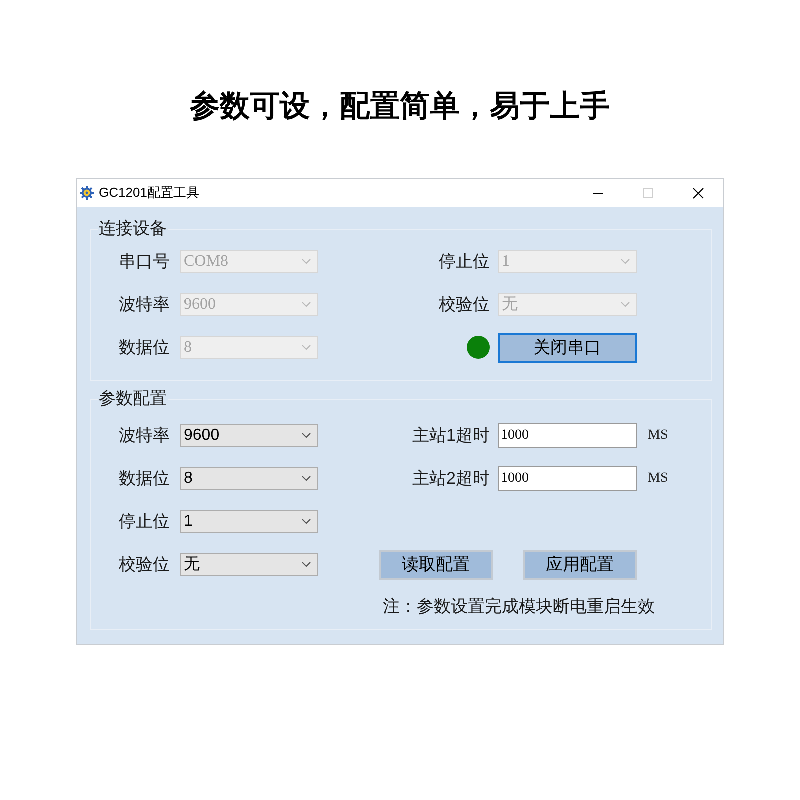  I want to click on group-title: 连接设备, so click(133, 229).